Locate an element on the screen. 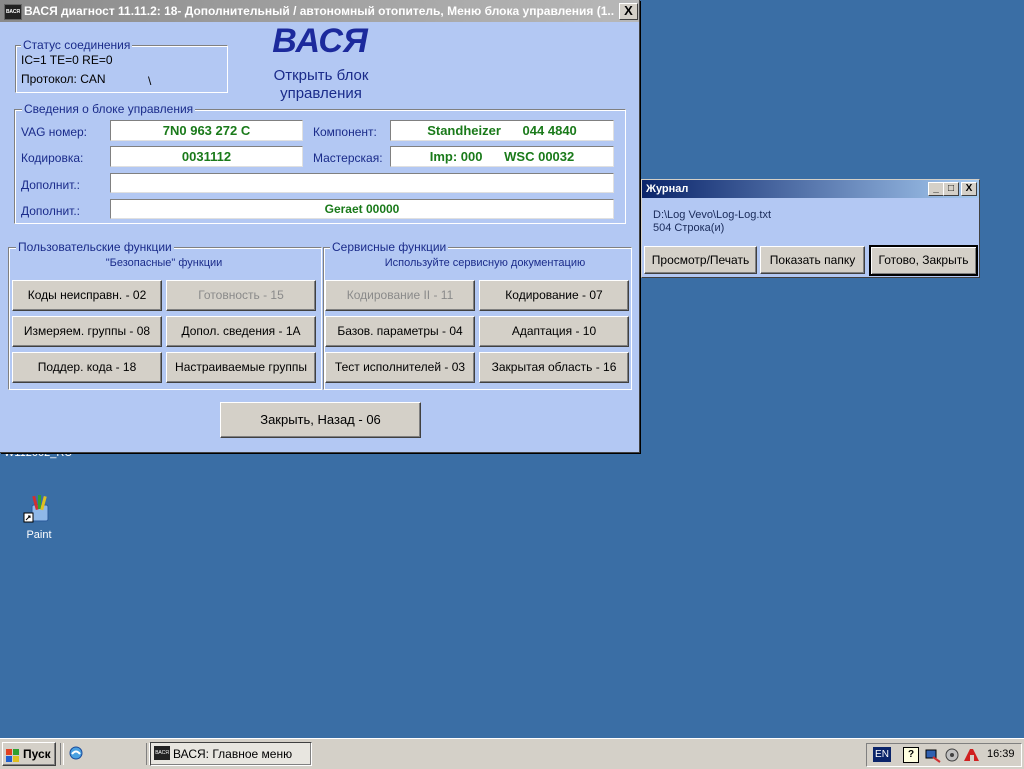 This screenshot has width=1024, height=769. volume-icon is located at coordinates (952, 755).